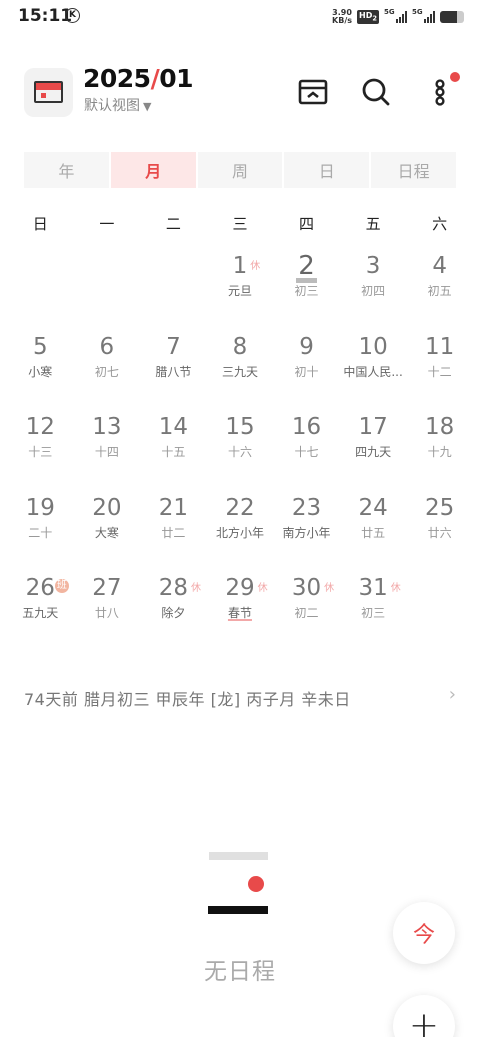  I want to click on day-number: 30 休, so click(313, 588).